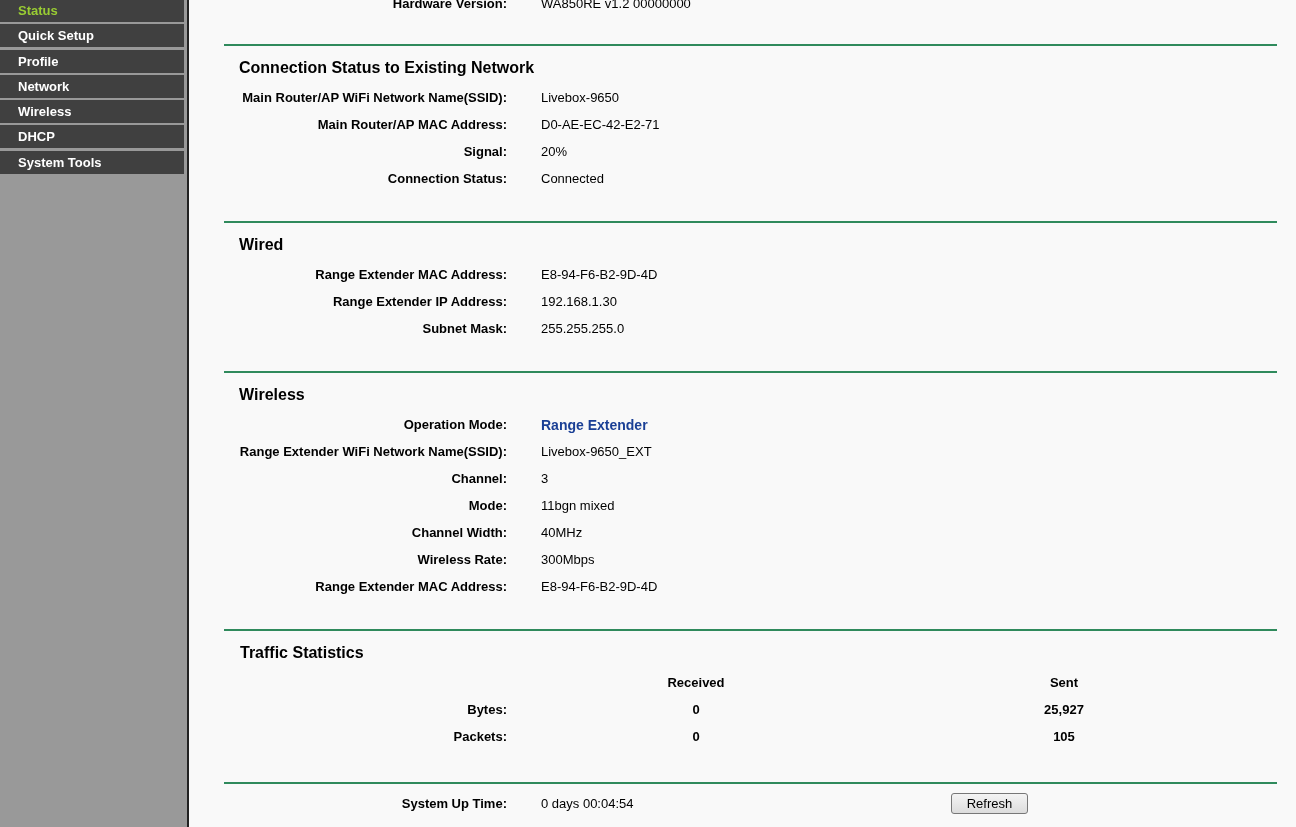 Image resolution: width=1296 pixels, height=827 pixels. Describe the element at coordinates (583, 328) in the screenshot. I see `field-value: 255.255.255.0` at that location.